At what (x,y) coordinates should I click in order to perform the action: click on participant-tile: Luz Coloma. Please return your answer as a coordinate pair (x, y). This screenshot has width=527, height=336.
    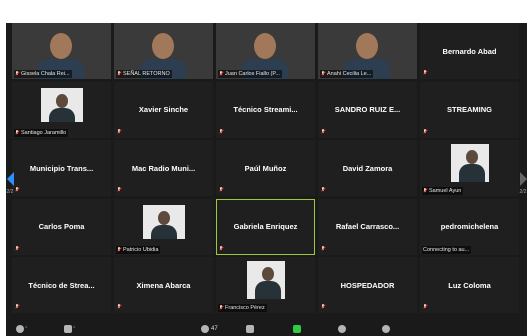
    Looking at the image, I should click on (469, 285).